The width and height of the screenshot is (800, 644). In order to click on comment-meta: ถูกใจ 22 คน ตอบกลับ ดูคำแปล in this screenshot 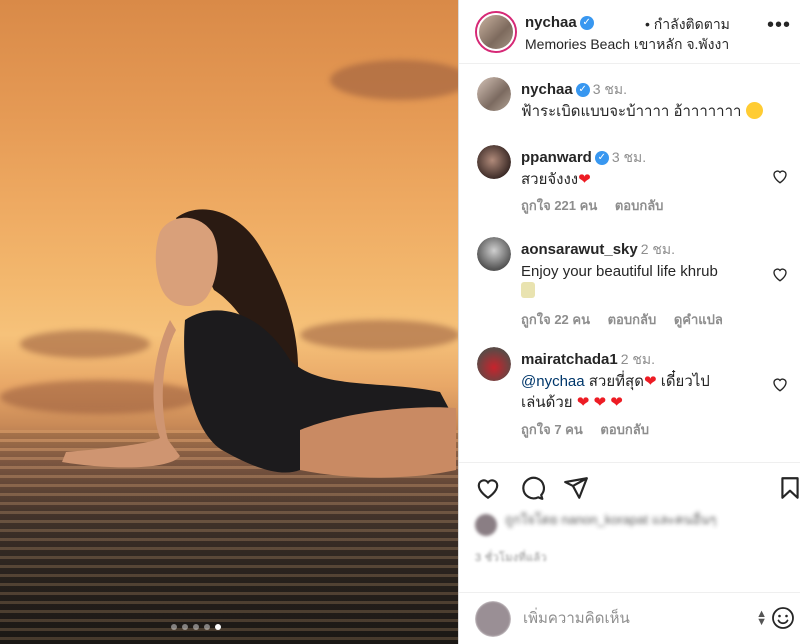, I will do `click(629, 319)`.